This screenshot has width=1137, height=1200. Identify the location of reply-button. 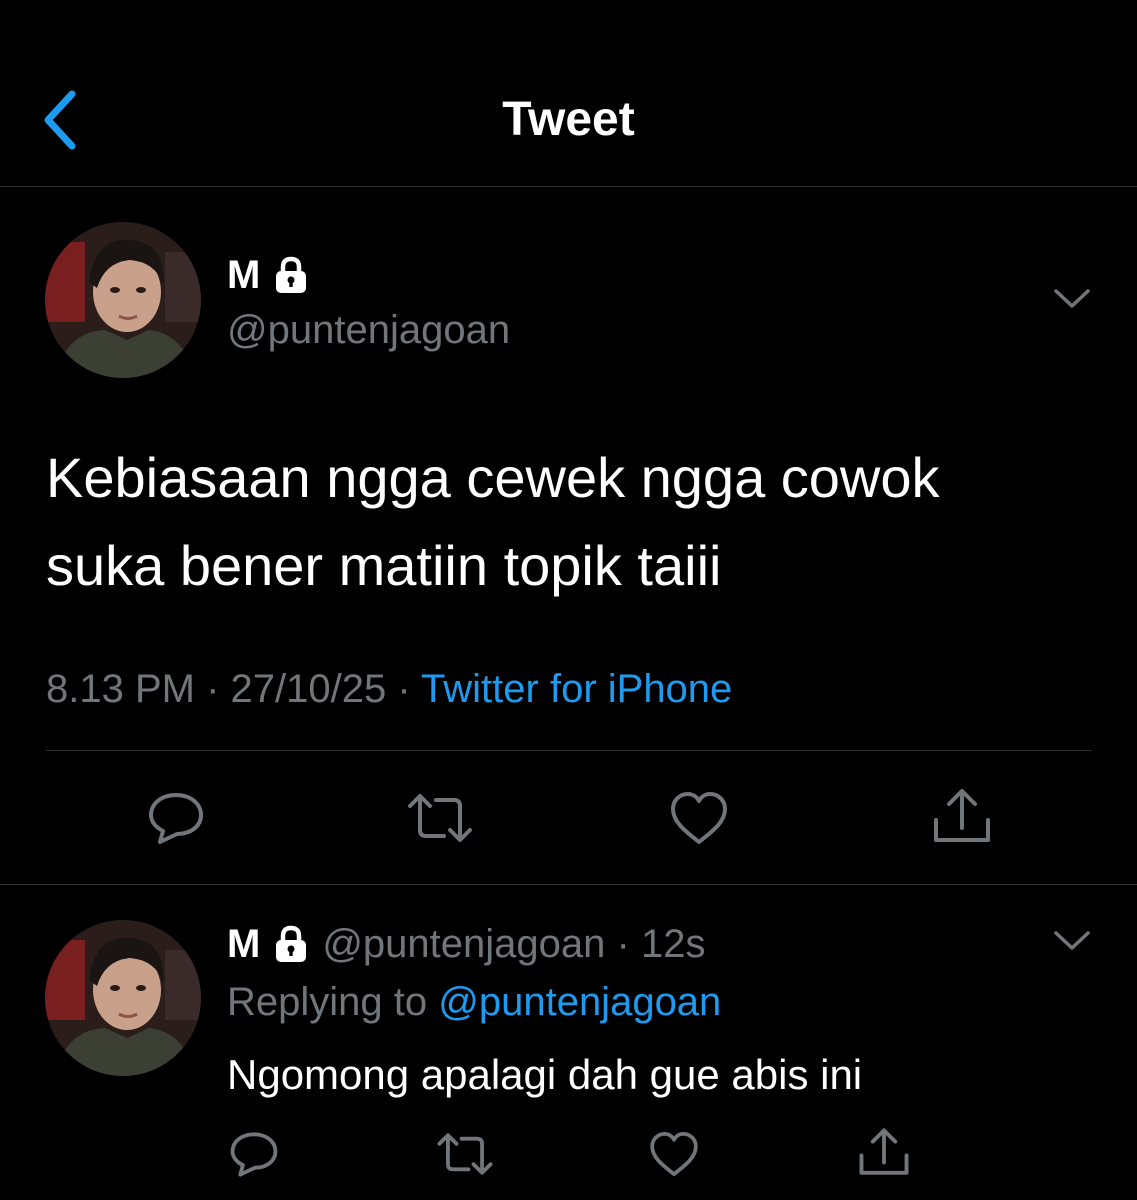
(176, 820).